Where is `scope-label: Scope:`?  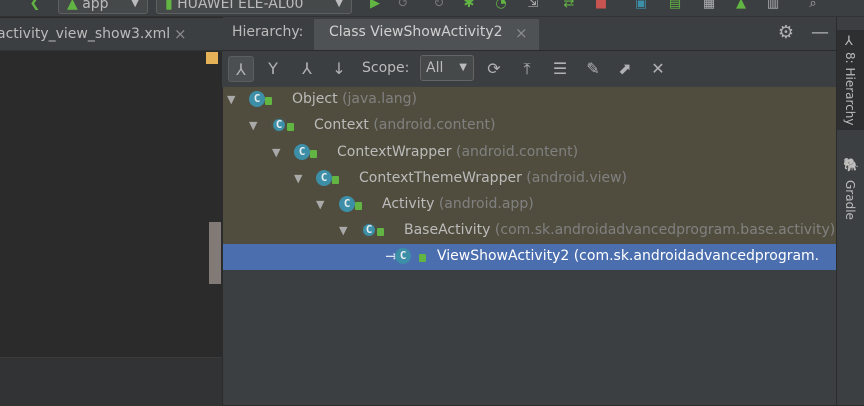 scope-label: Scope: is located at coordinates (386, 68).